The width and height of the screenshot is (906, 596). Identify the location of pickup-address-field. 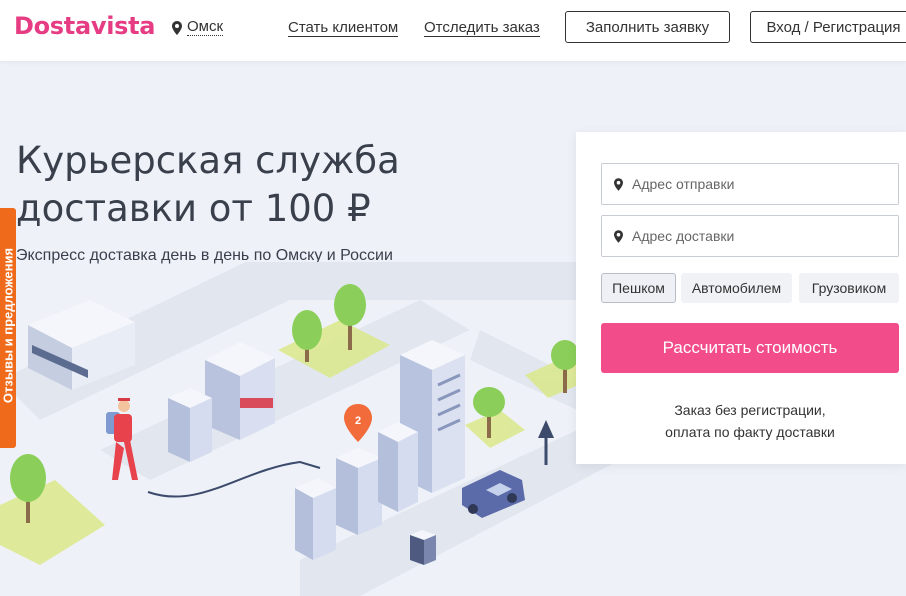
(750, 184).